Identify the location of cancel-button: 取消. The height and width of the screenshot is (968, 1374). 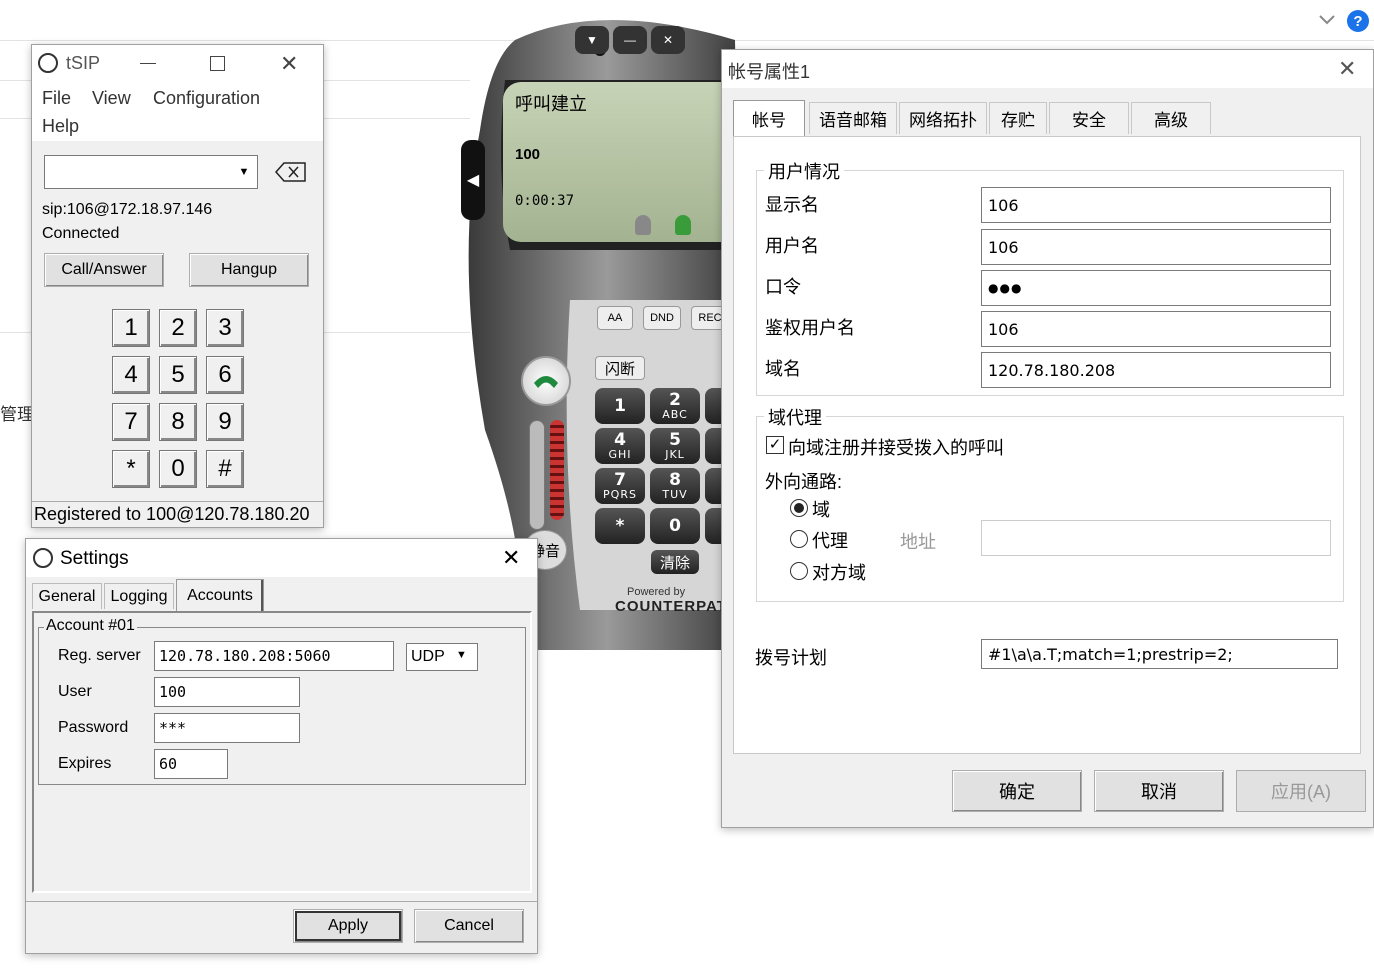
(1159, 791).